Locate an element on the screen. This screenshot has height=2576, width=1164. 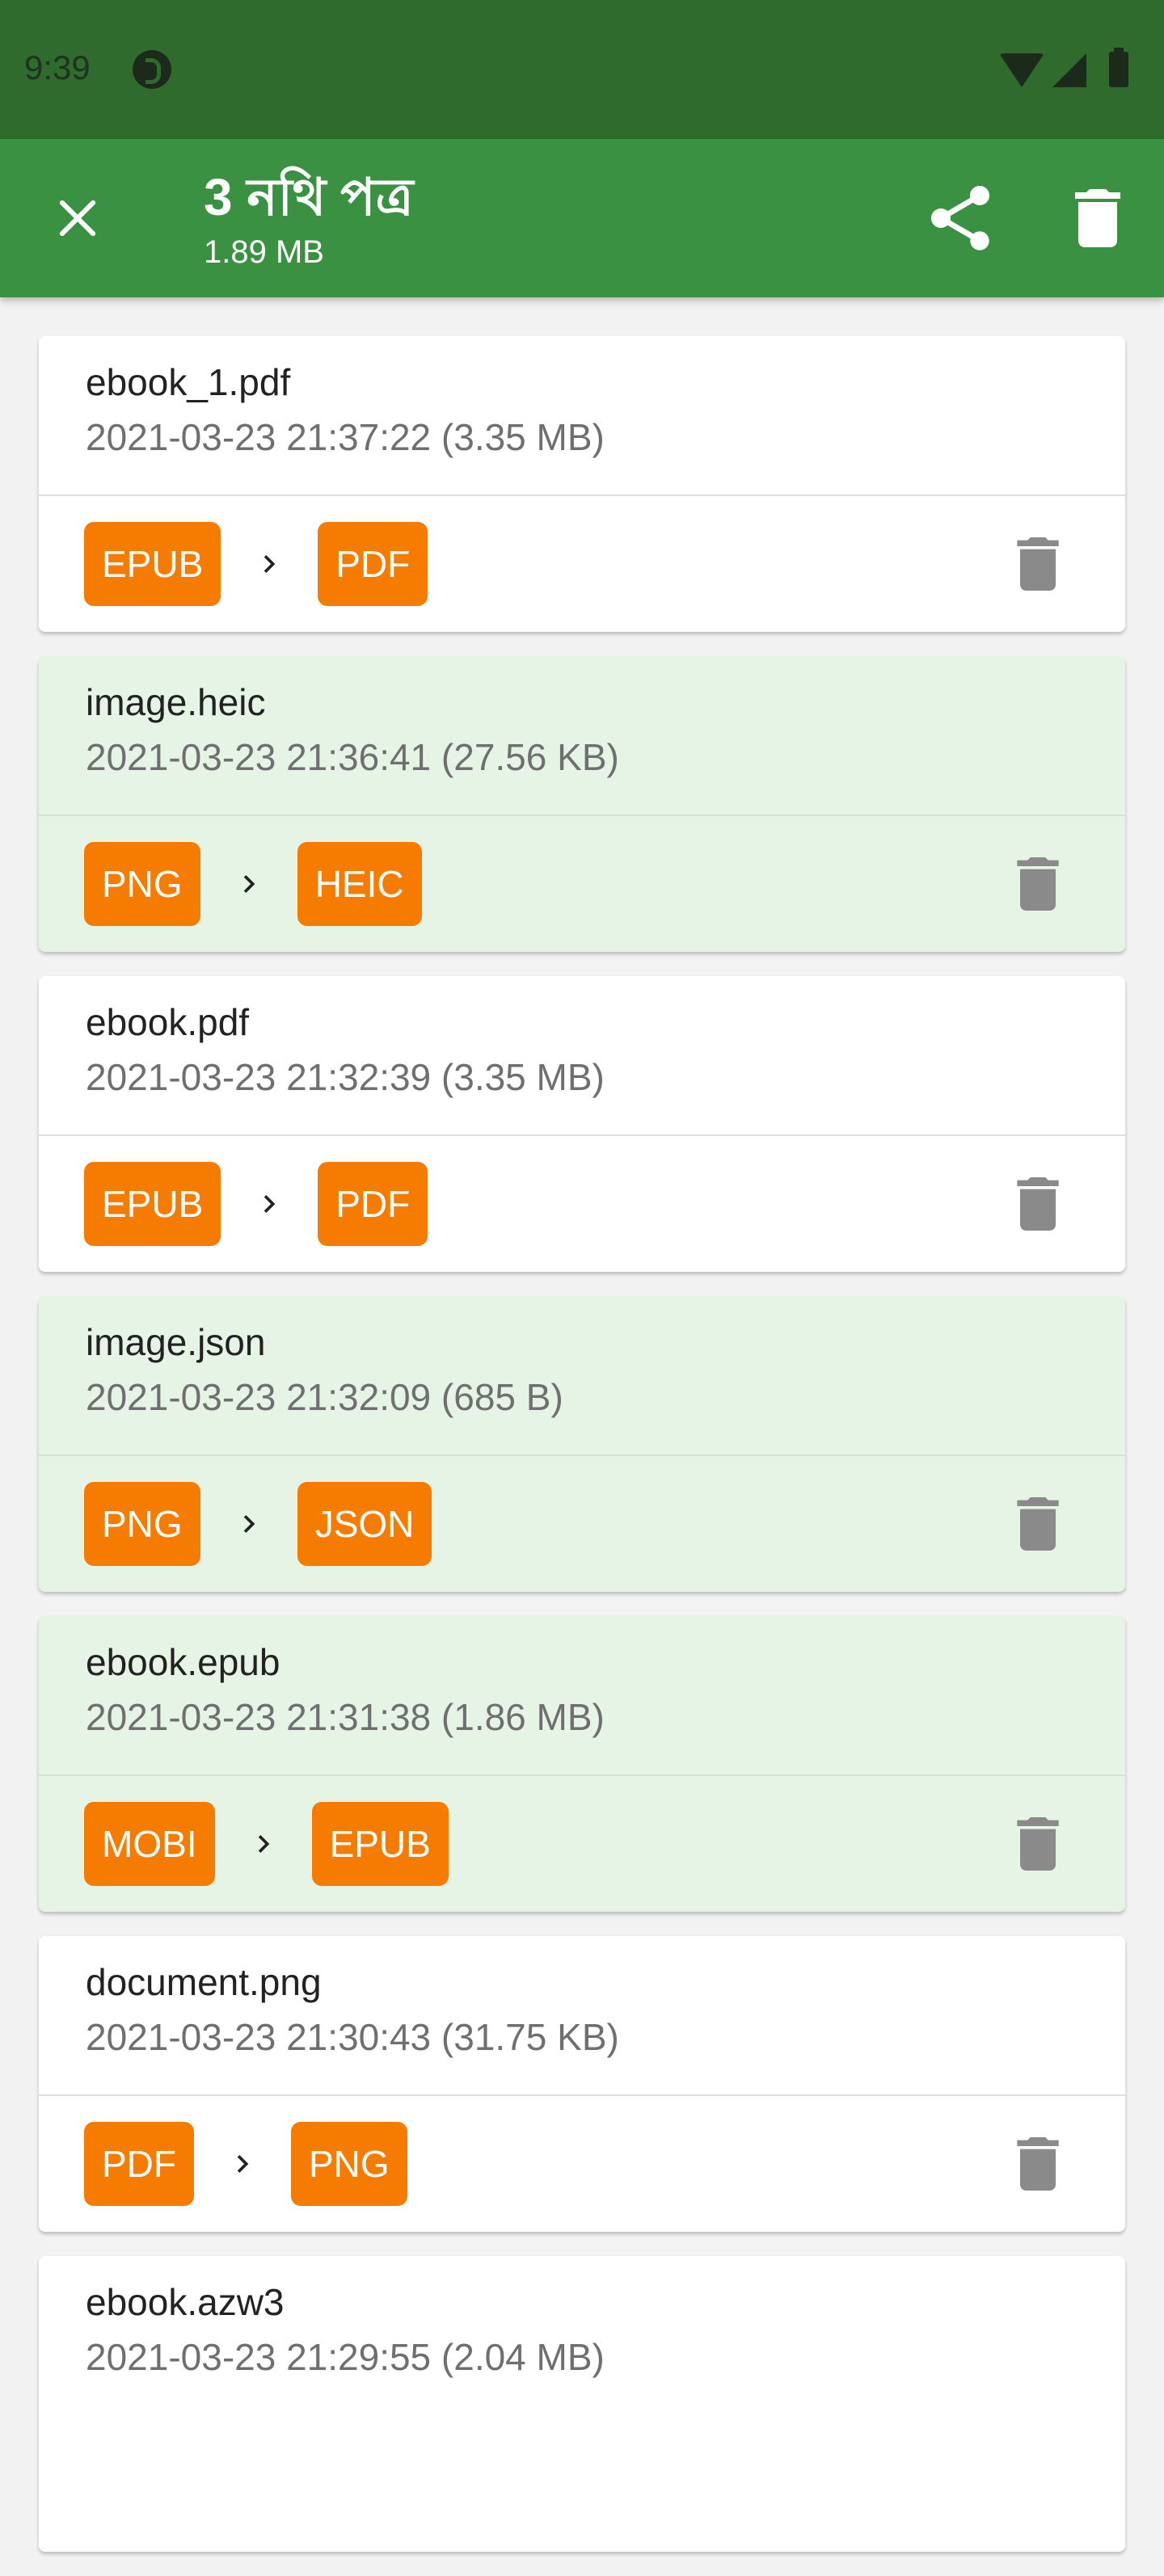
source-format-chip: PDF is located at coordinates (139, 2164).